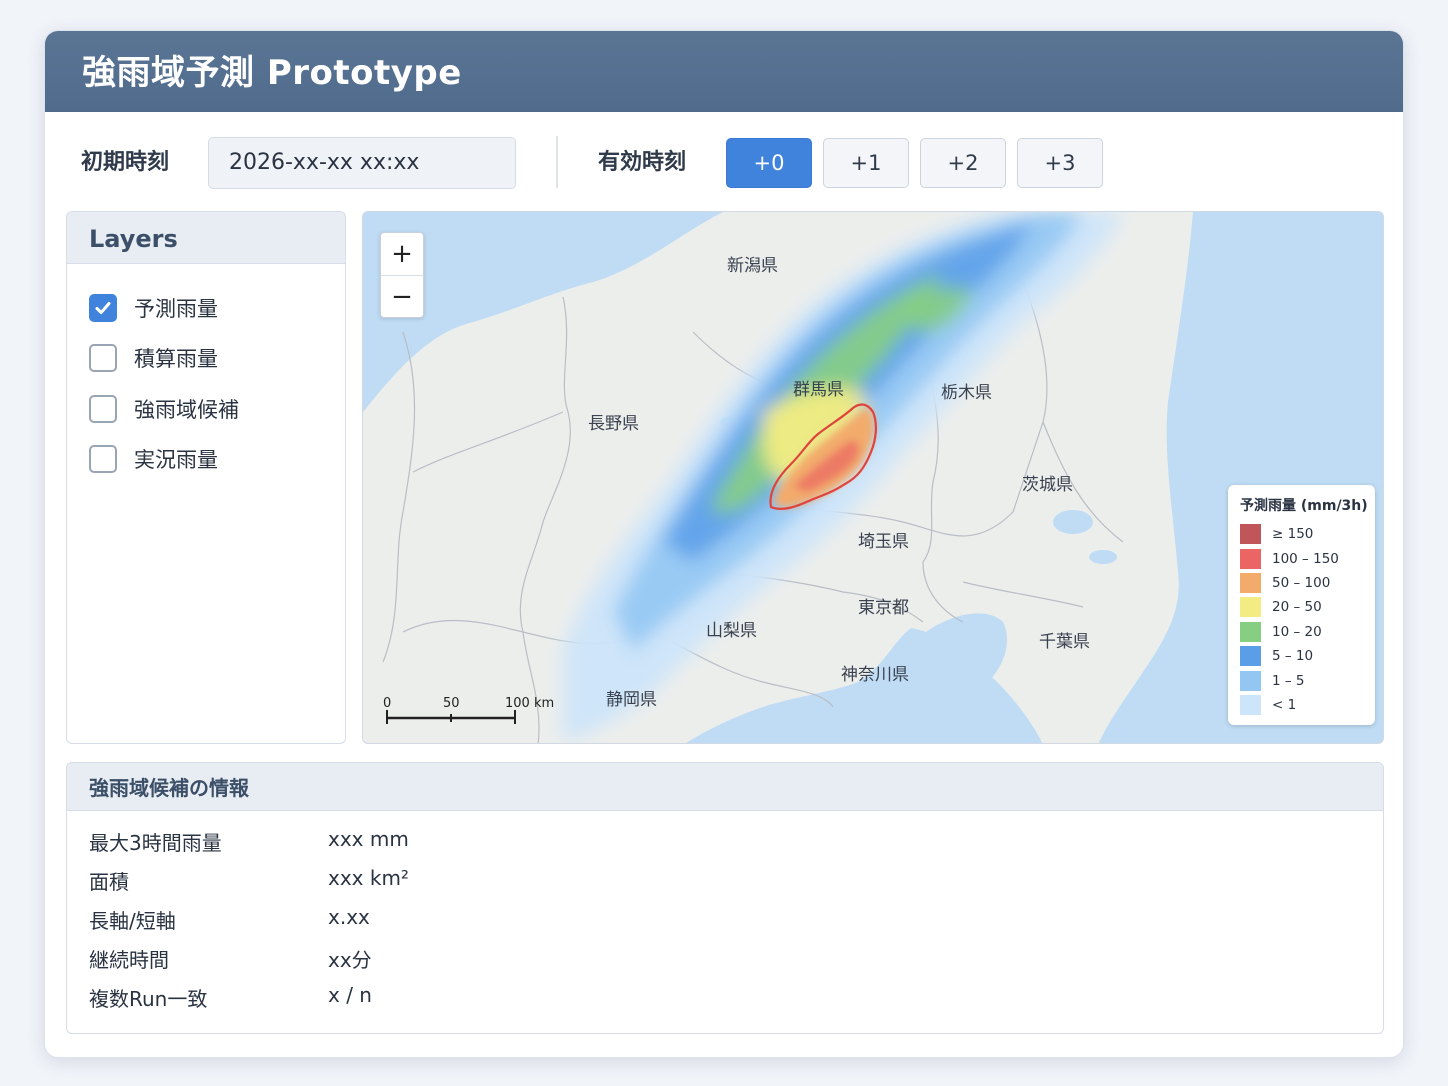 Image resolution: width=1448 pixels, height=1086 pixels. I want to click on legend-entry: 10 – 20, so click(1307, 632).